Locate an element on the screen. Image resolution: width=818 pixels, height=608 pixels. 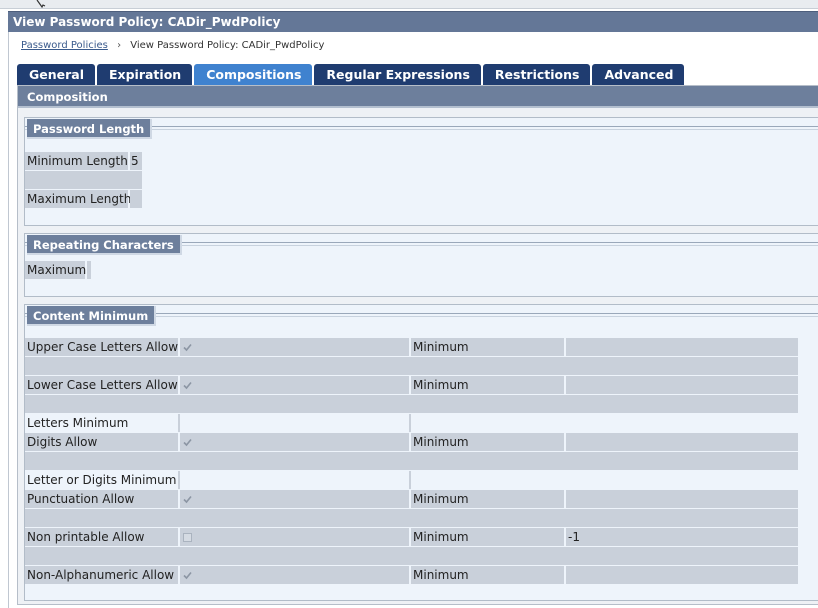
repeating-characters-section: Repeating Characters Maximum is located at coordinates (421, 265).